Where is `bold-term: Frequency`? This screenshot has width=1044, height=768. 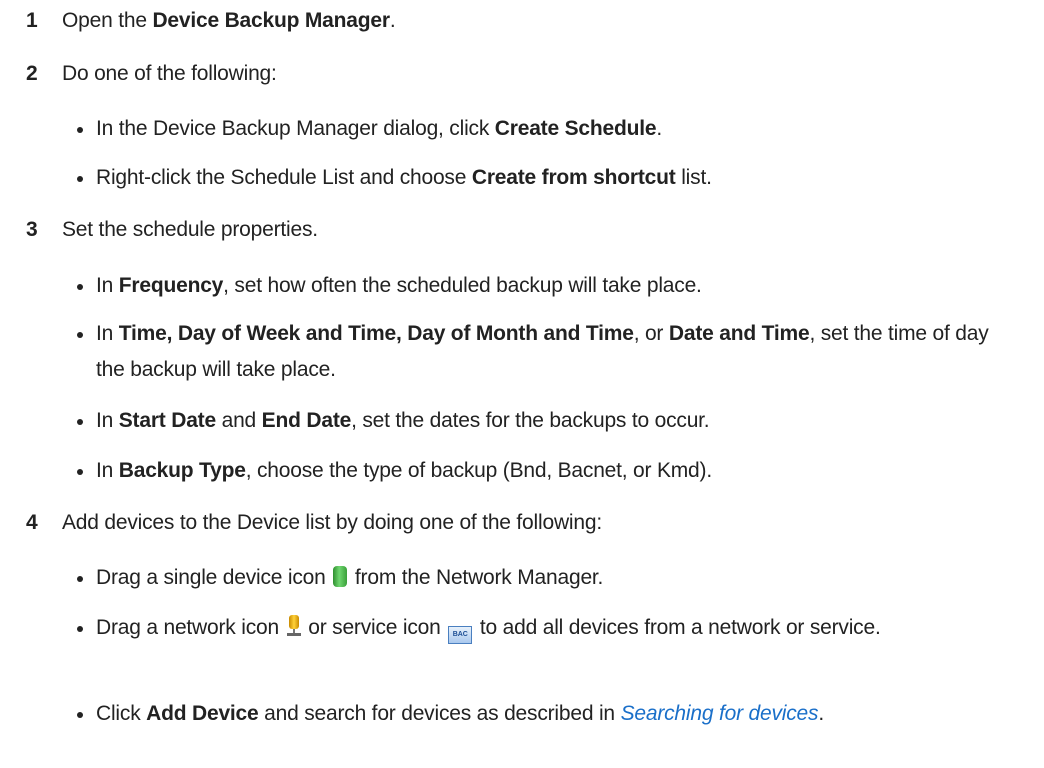 bold-term: Frequency is located at coordinates (171, 285).